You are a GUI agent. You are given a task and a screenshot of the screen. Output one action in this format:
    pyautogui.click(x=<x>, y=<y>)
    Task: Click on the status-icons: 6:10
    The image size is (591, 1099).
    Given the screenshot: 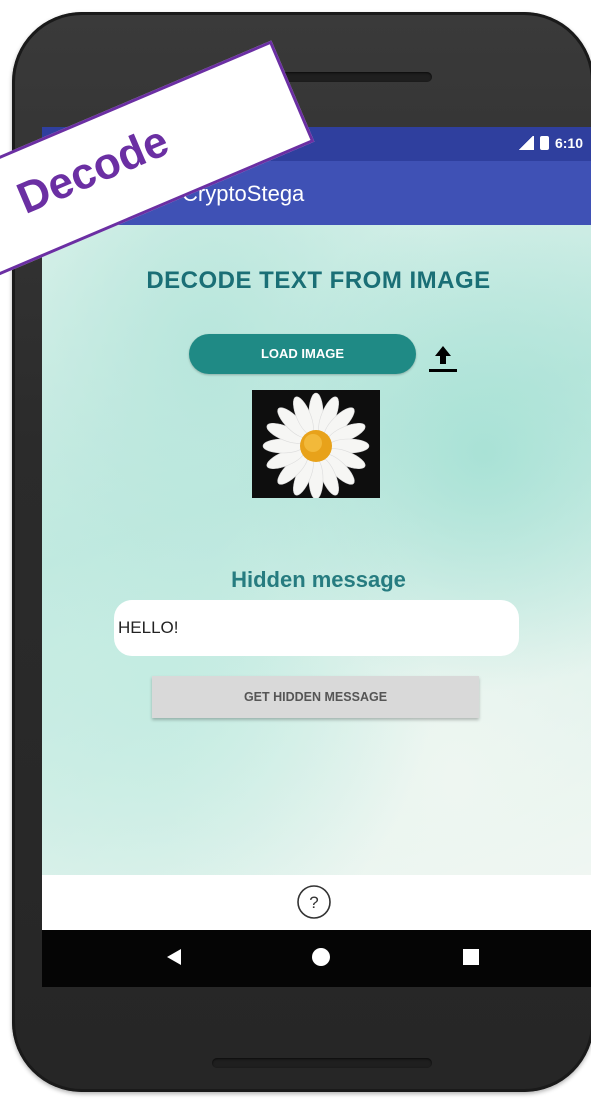 What is the action you would take?
    pyautogui.click(x=550, y=143)
    